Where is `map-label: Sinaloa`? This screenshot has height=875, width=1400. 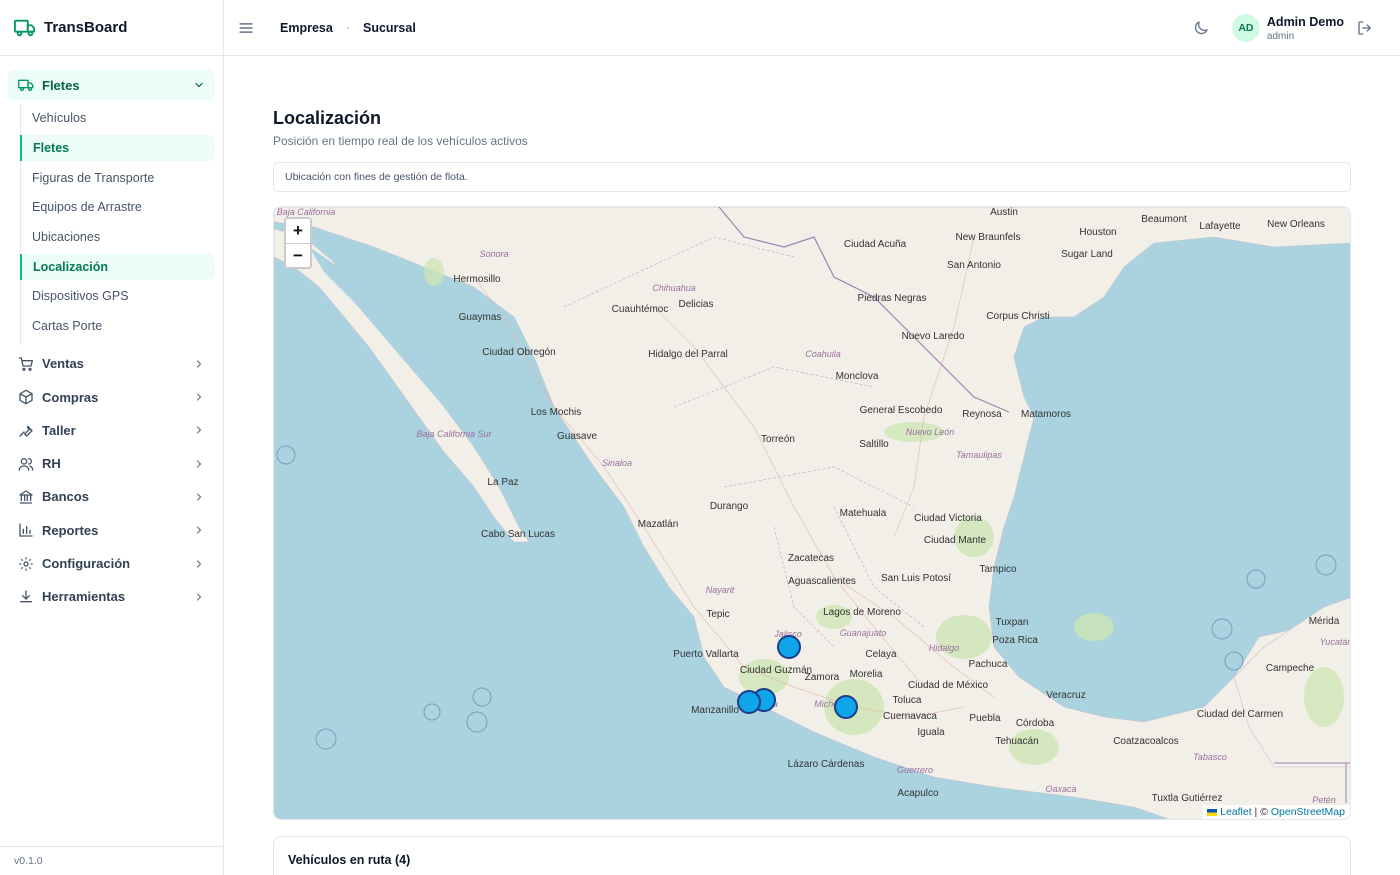 map-label: Sinaloa is located at coordinates (617, 463).